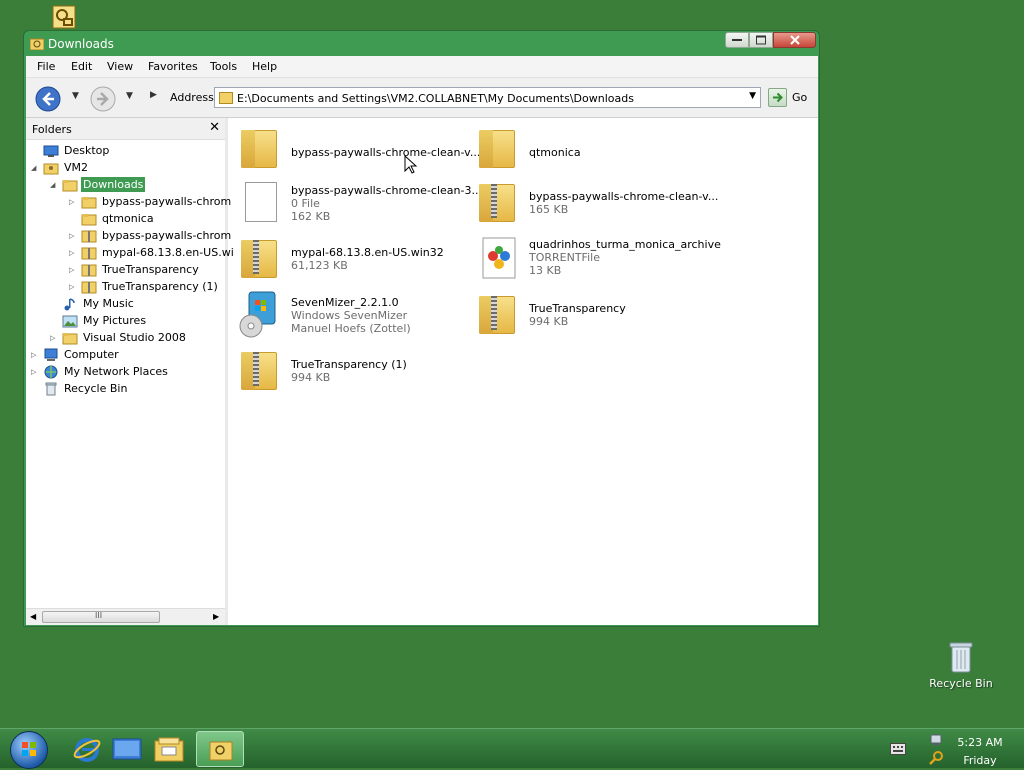 Image resolution: width=1024 pixels, height=770 pixels. What do you see at coordinates (113, 184) in the screenshot?
I see `tree-item-label: Downloads` at bounding box center [113, 184].